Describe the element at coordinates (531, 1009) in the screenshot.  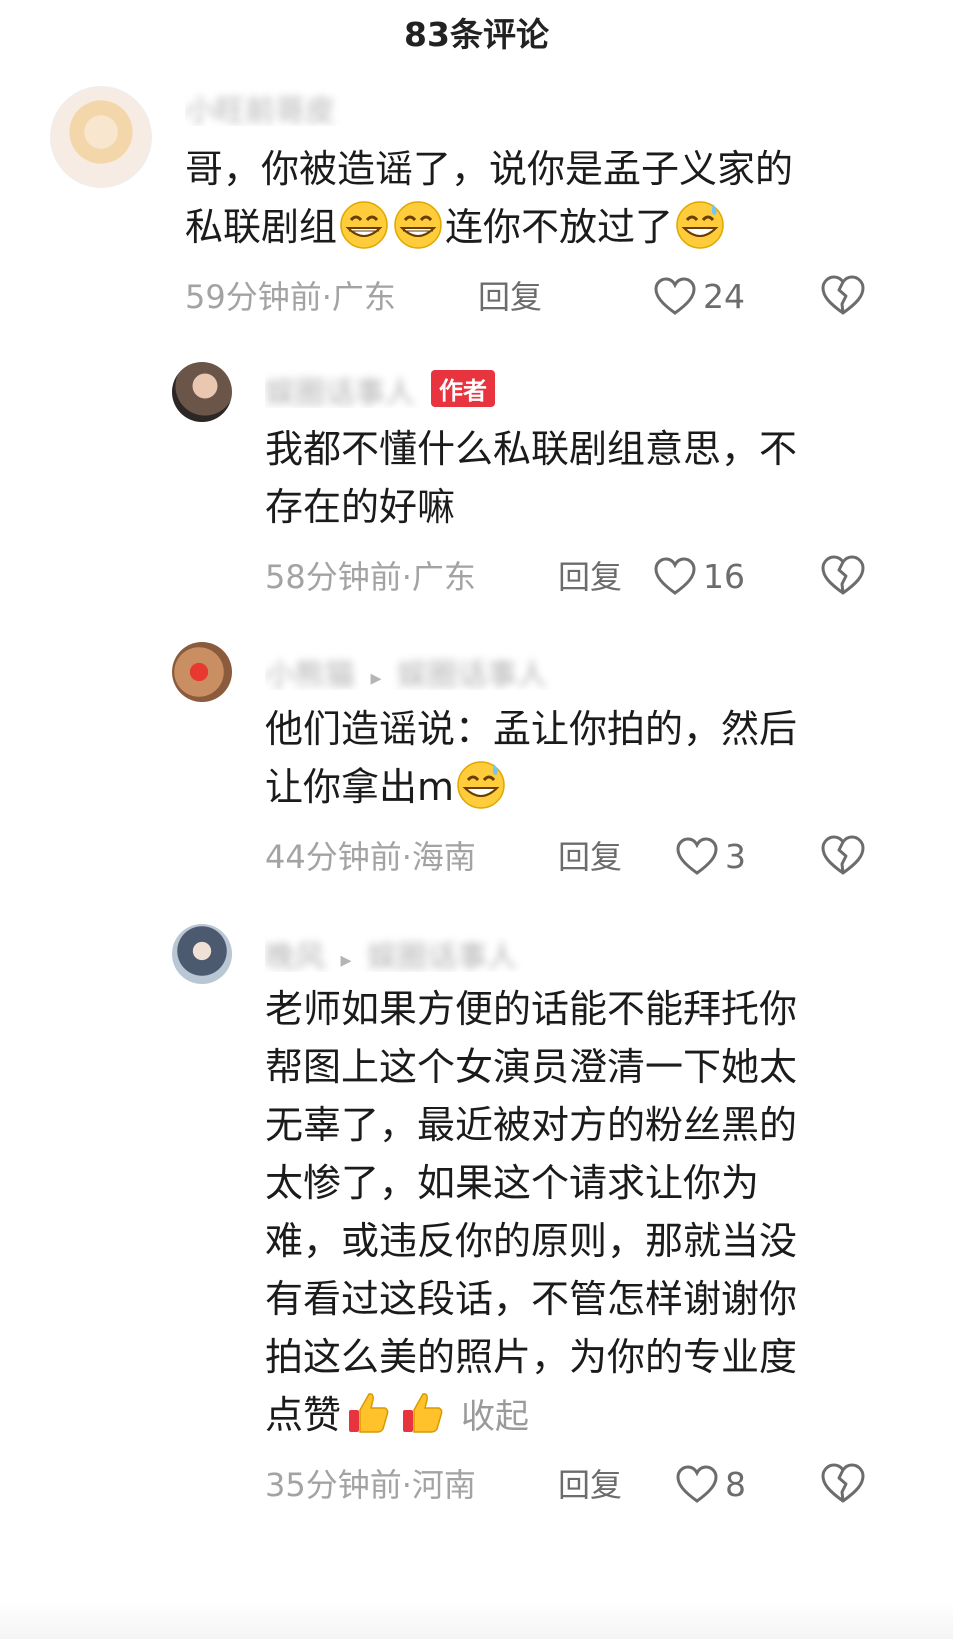
I see `comment-line: 老师如果方便的话能不能拜托你` at that location.